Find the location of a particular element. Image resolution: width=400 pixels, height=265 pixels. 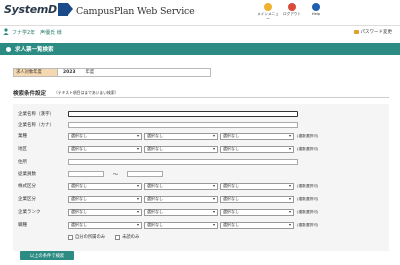

systemd-logo: SystemD is located at coordinates (38, 9).